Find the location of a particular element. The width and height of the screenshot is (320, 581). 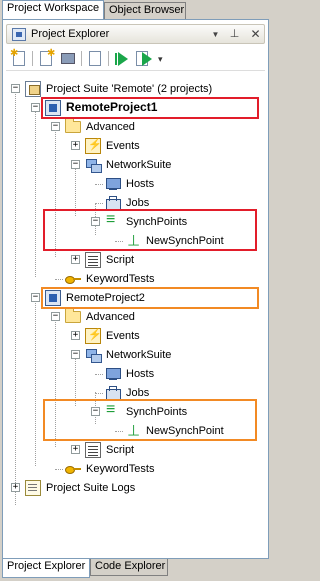

tree-item-label: Project Suite Logs is located at coordinates (91, 488).